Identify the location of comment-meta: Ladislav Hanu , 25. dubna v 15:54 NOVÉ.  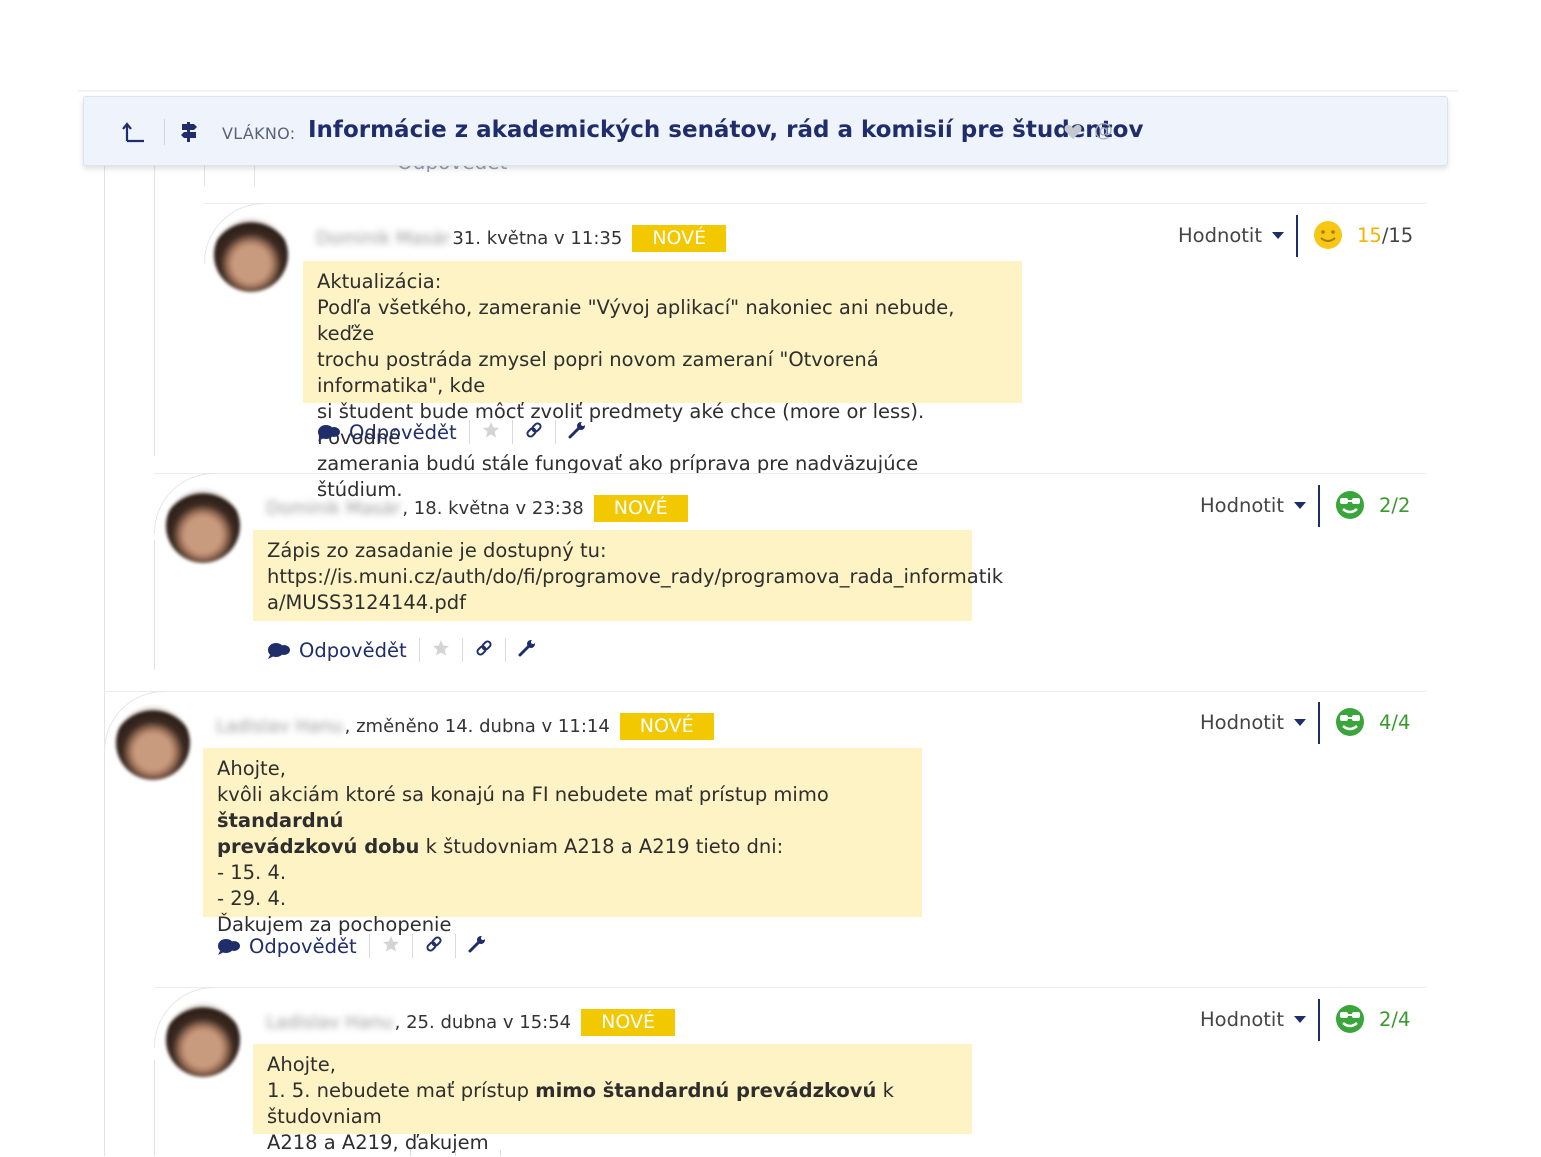
(470, 1022).